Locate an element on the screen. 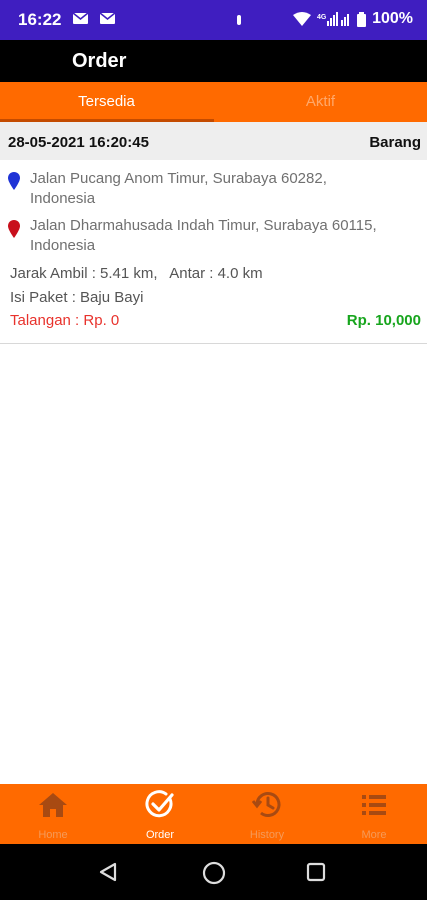 The width and height of the screenshot is (427, 900). pickup-address-line-2: Indonesia is located at coordinates (63, 198).